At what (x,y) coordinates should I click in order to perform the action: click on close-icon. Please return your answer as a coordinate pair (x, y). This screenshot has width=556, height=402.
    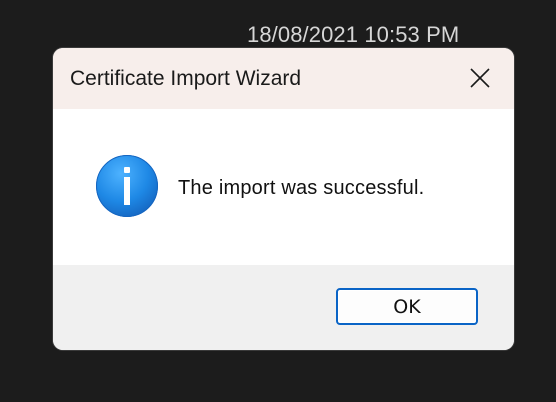
    Looking at the image, I should click on (480, 78).